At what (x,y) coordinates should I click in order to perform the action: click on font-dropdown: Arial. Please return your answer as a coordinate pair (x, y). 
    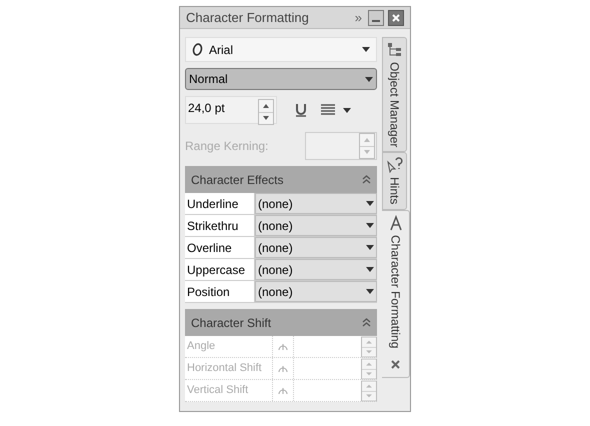
    Looking at the image, I should click on (281, 49).